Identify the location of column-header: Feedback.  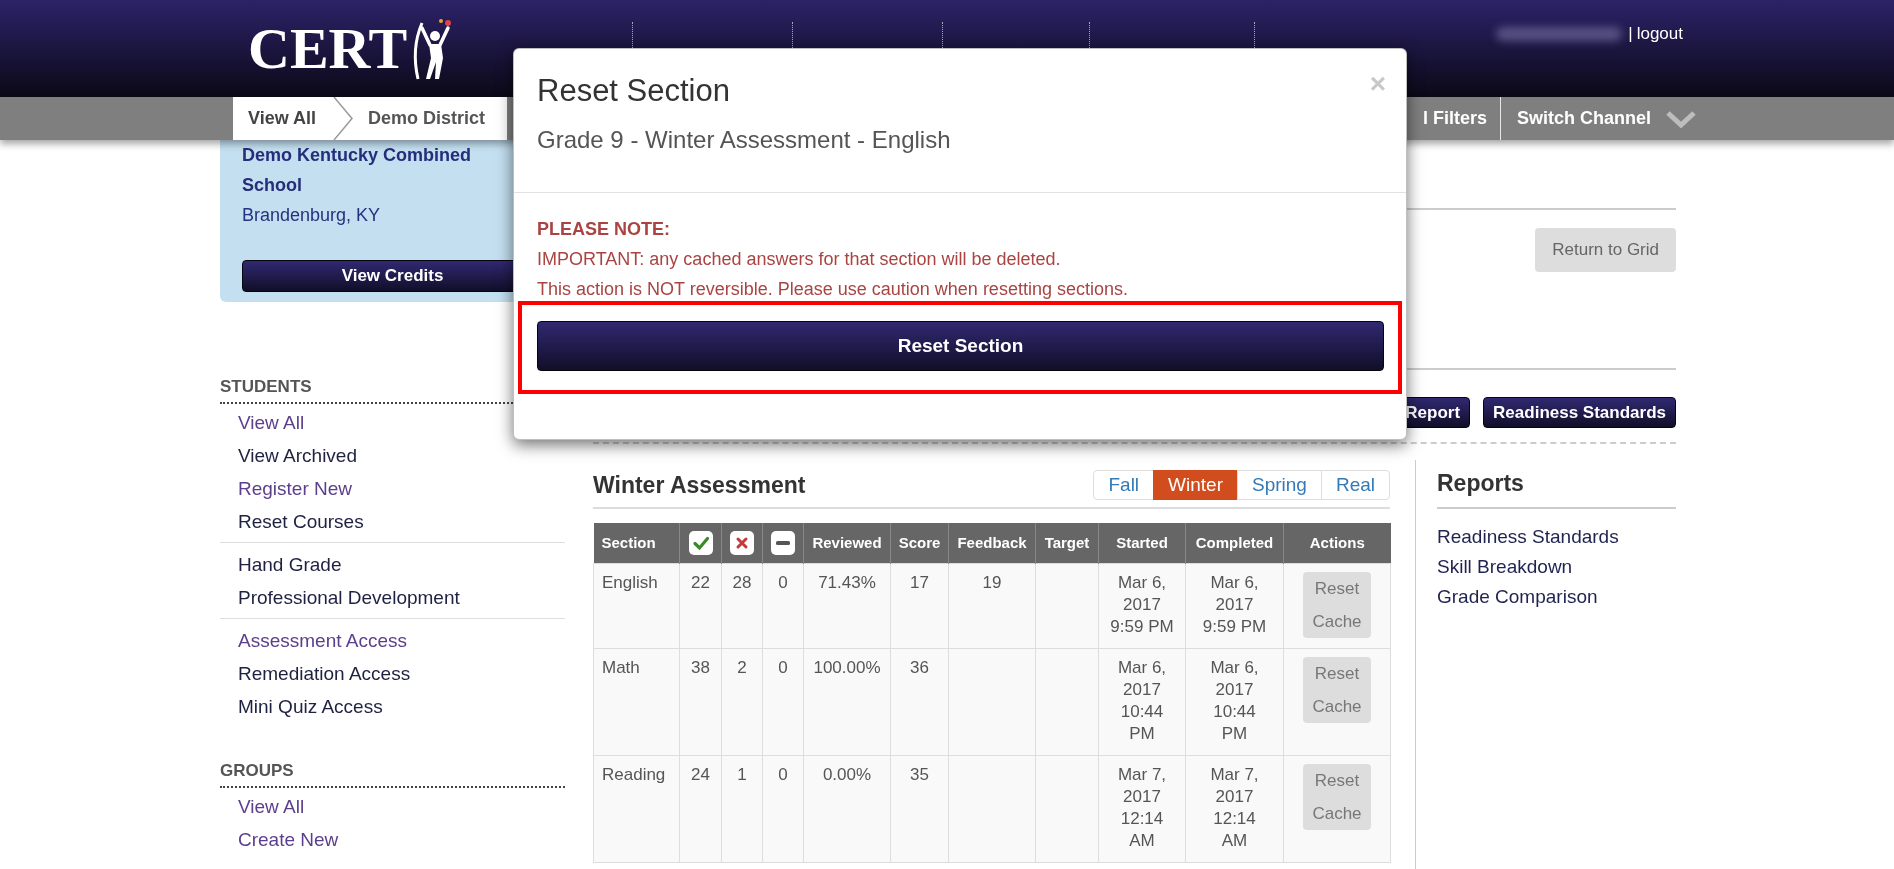
(992, 543).